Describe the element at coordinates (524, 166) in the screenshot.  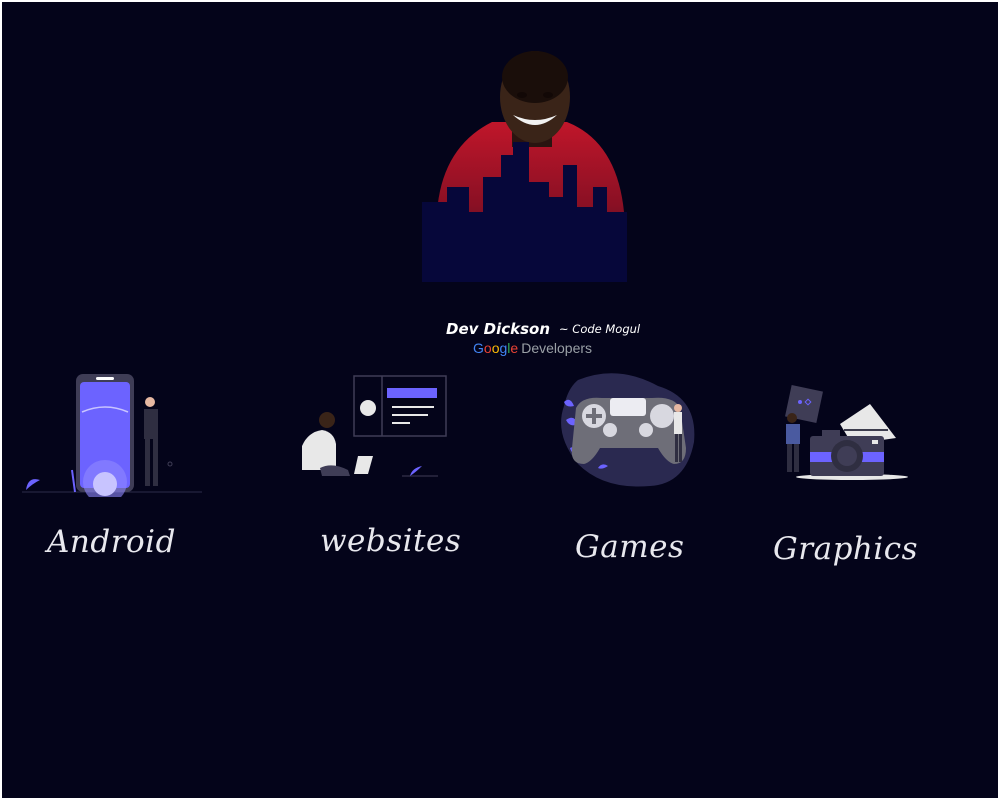
I see `profile-portrait` at that location.